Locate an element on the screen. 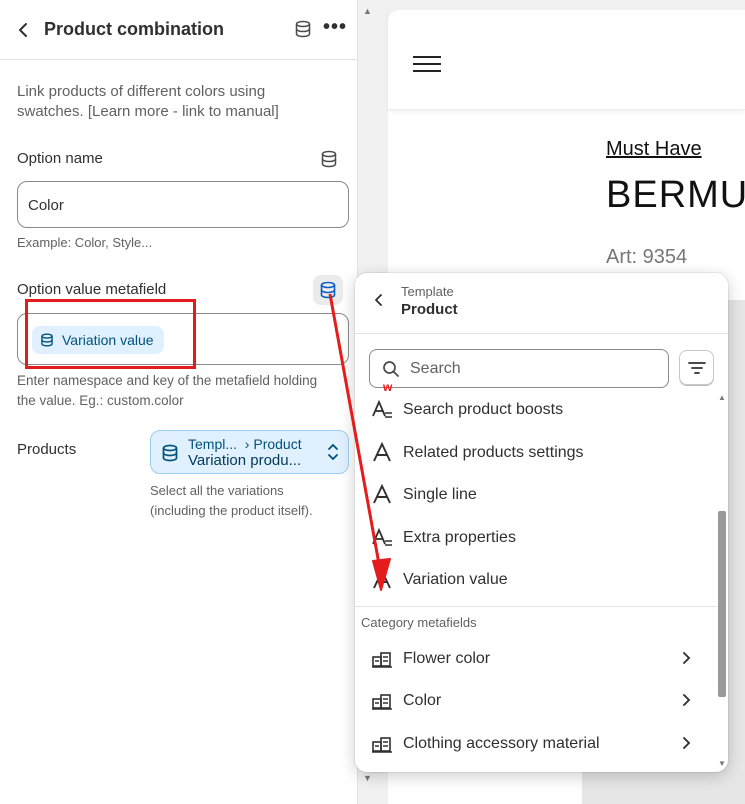  list-item: Single line is located at coordinates (535, 496).